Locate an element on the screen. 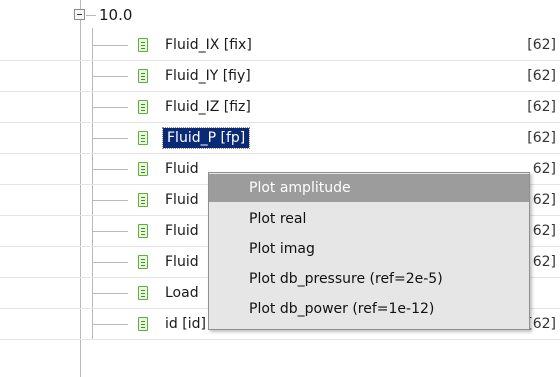  tree-row-label: Fluid_IZ [fiz] is located at coordinates (208, 107).